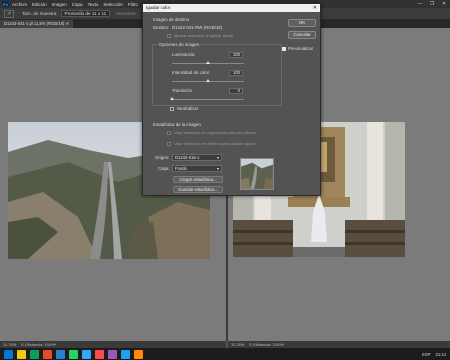 This screenshot has width=450, height=360. I want to click on status-bar-right: 11,76% ⊙ Eficiencia: 100%*, so click(339, 344).